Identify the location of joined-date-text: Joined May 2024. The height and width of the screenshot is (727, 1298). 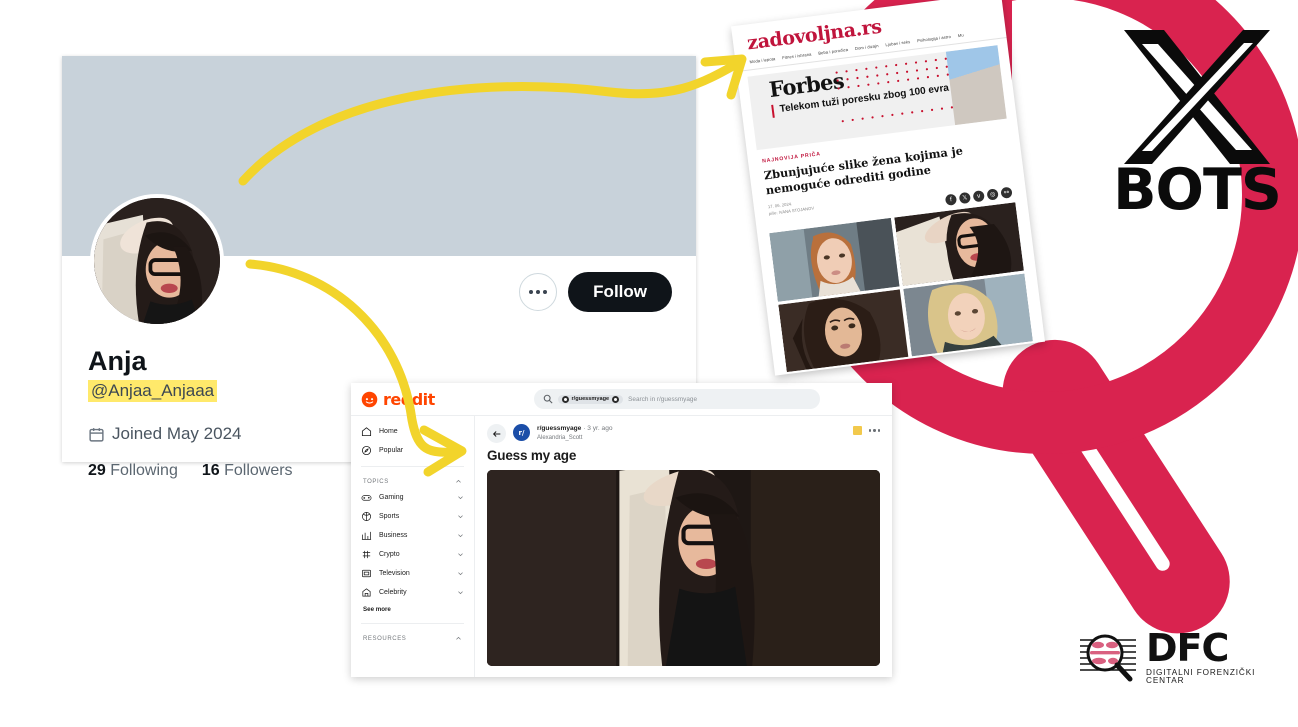
(177, 434).